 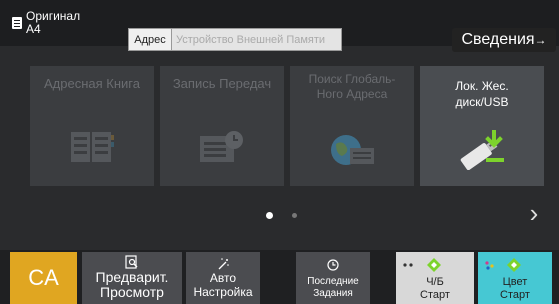 I want to click on preview-line2: Просмотр, so click(x=132, y=292).